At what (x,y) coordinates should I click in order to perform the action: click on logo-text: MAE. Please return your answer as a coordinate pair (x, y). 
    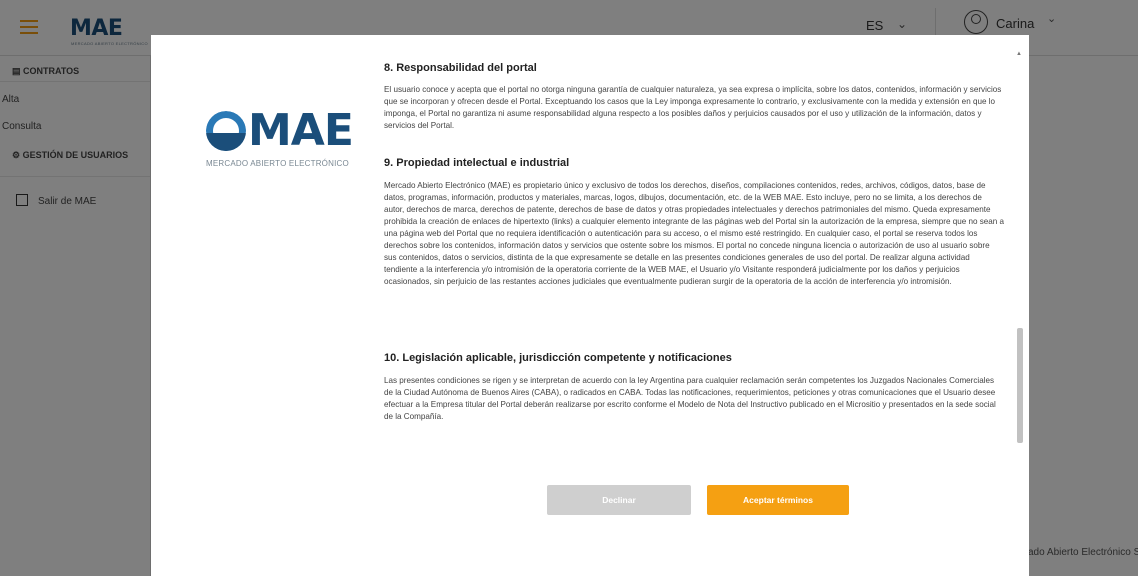
    Looking at the image, I should click on (301, 130).